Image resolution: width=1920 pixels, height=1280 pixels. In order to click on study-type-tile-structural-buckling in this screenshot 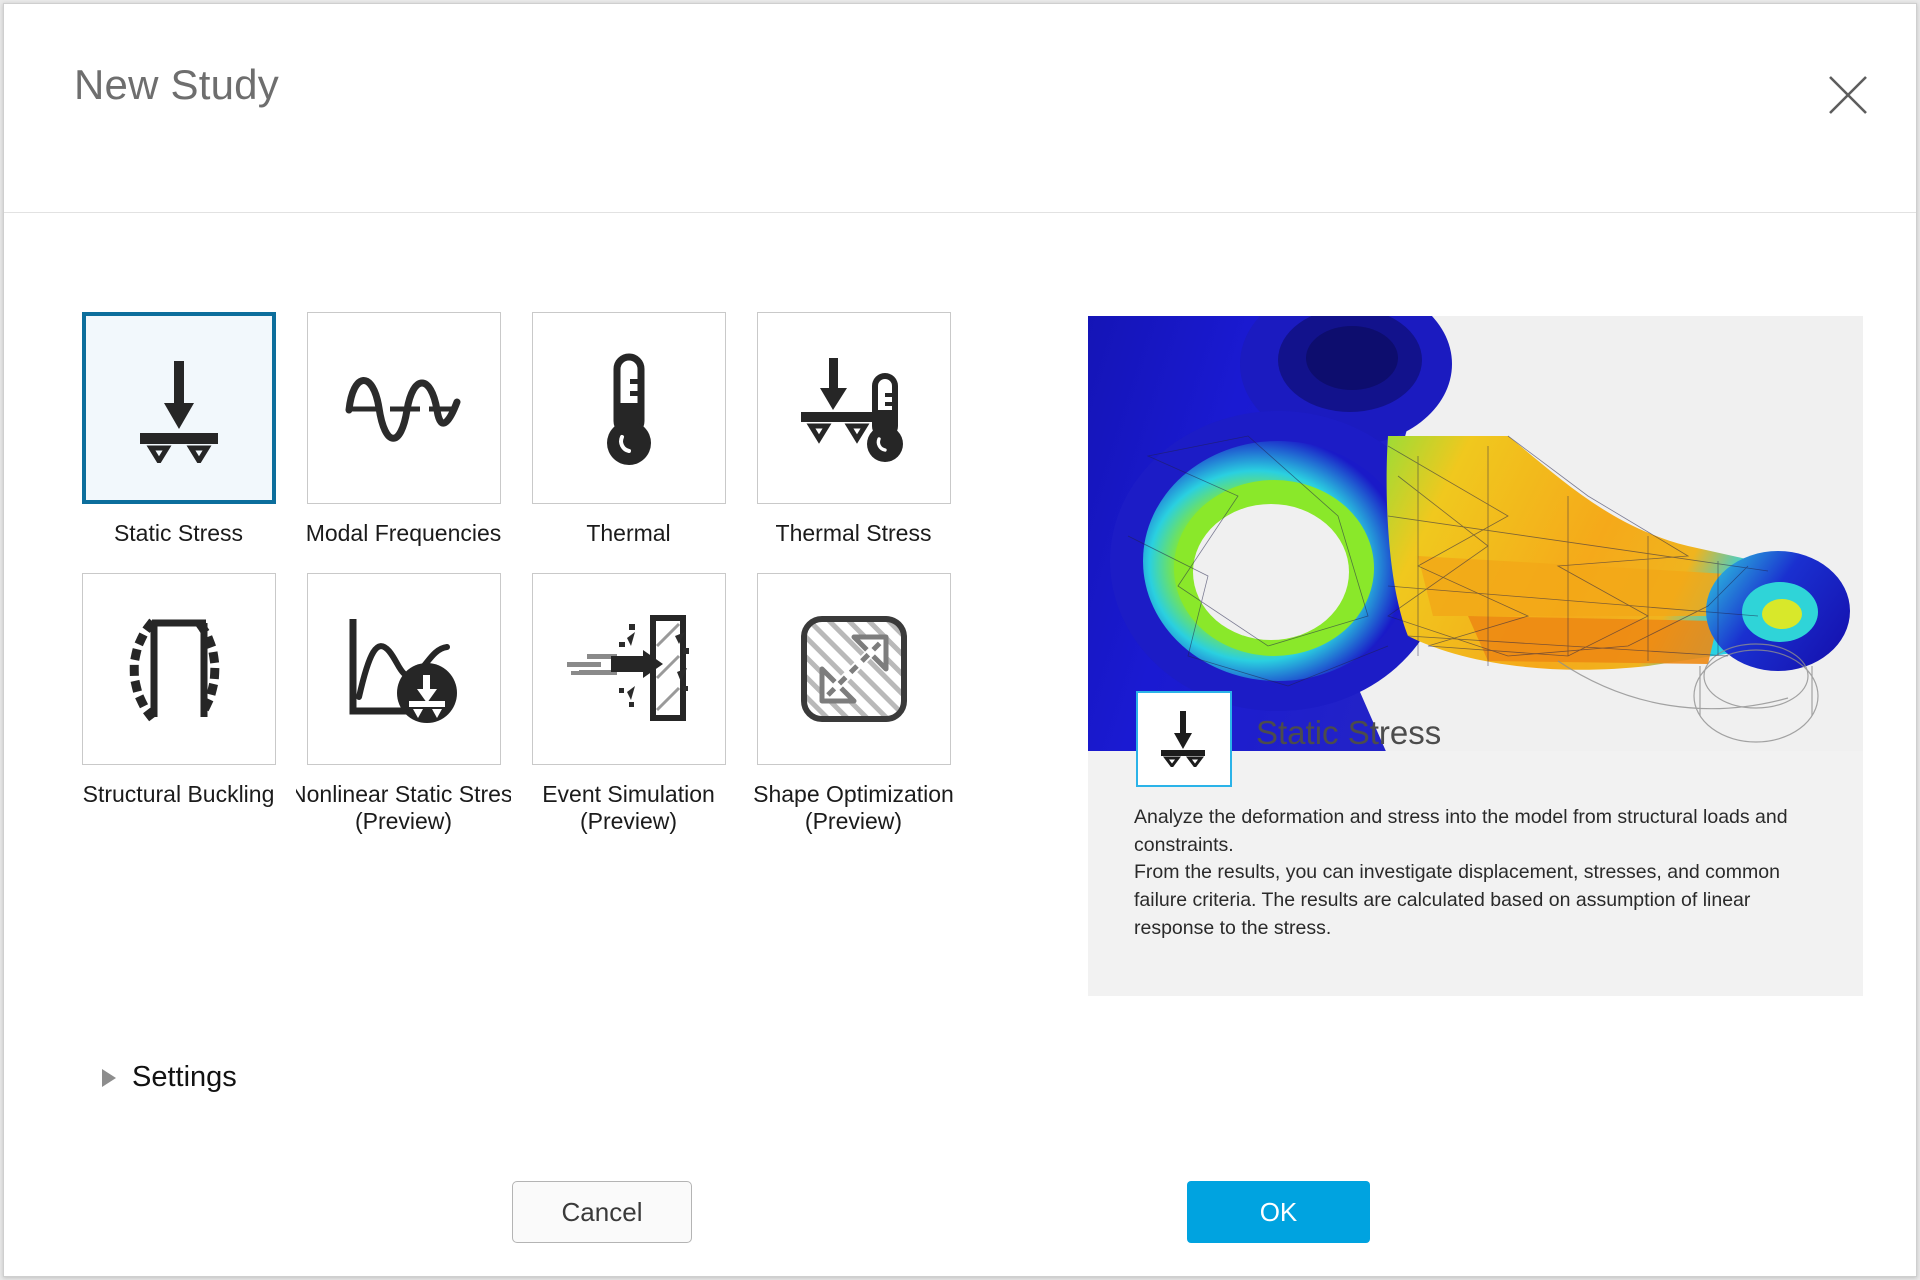, I will do `click(178, 669)`.